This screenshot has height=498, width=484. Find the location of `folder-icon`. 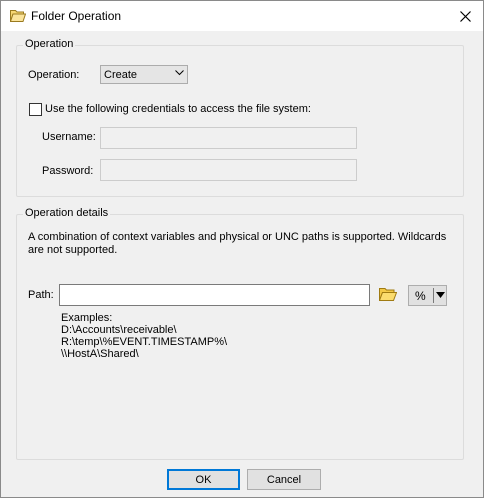

folder-icon is located at coordinates (18, 16).